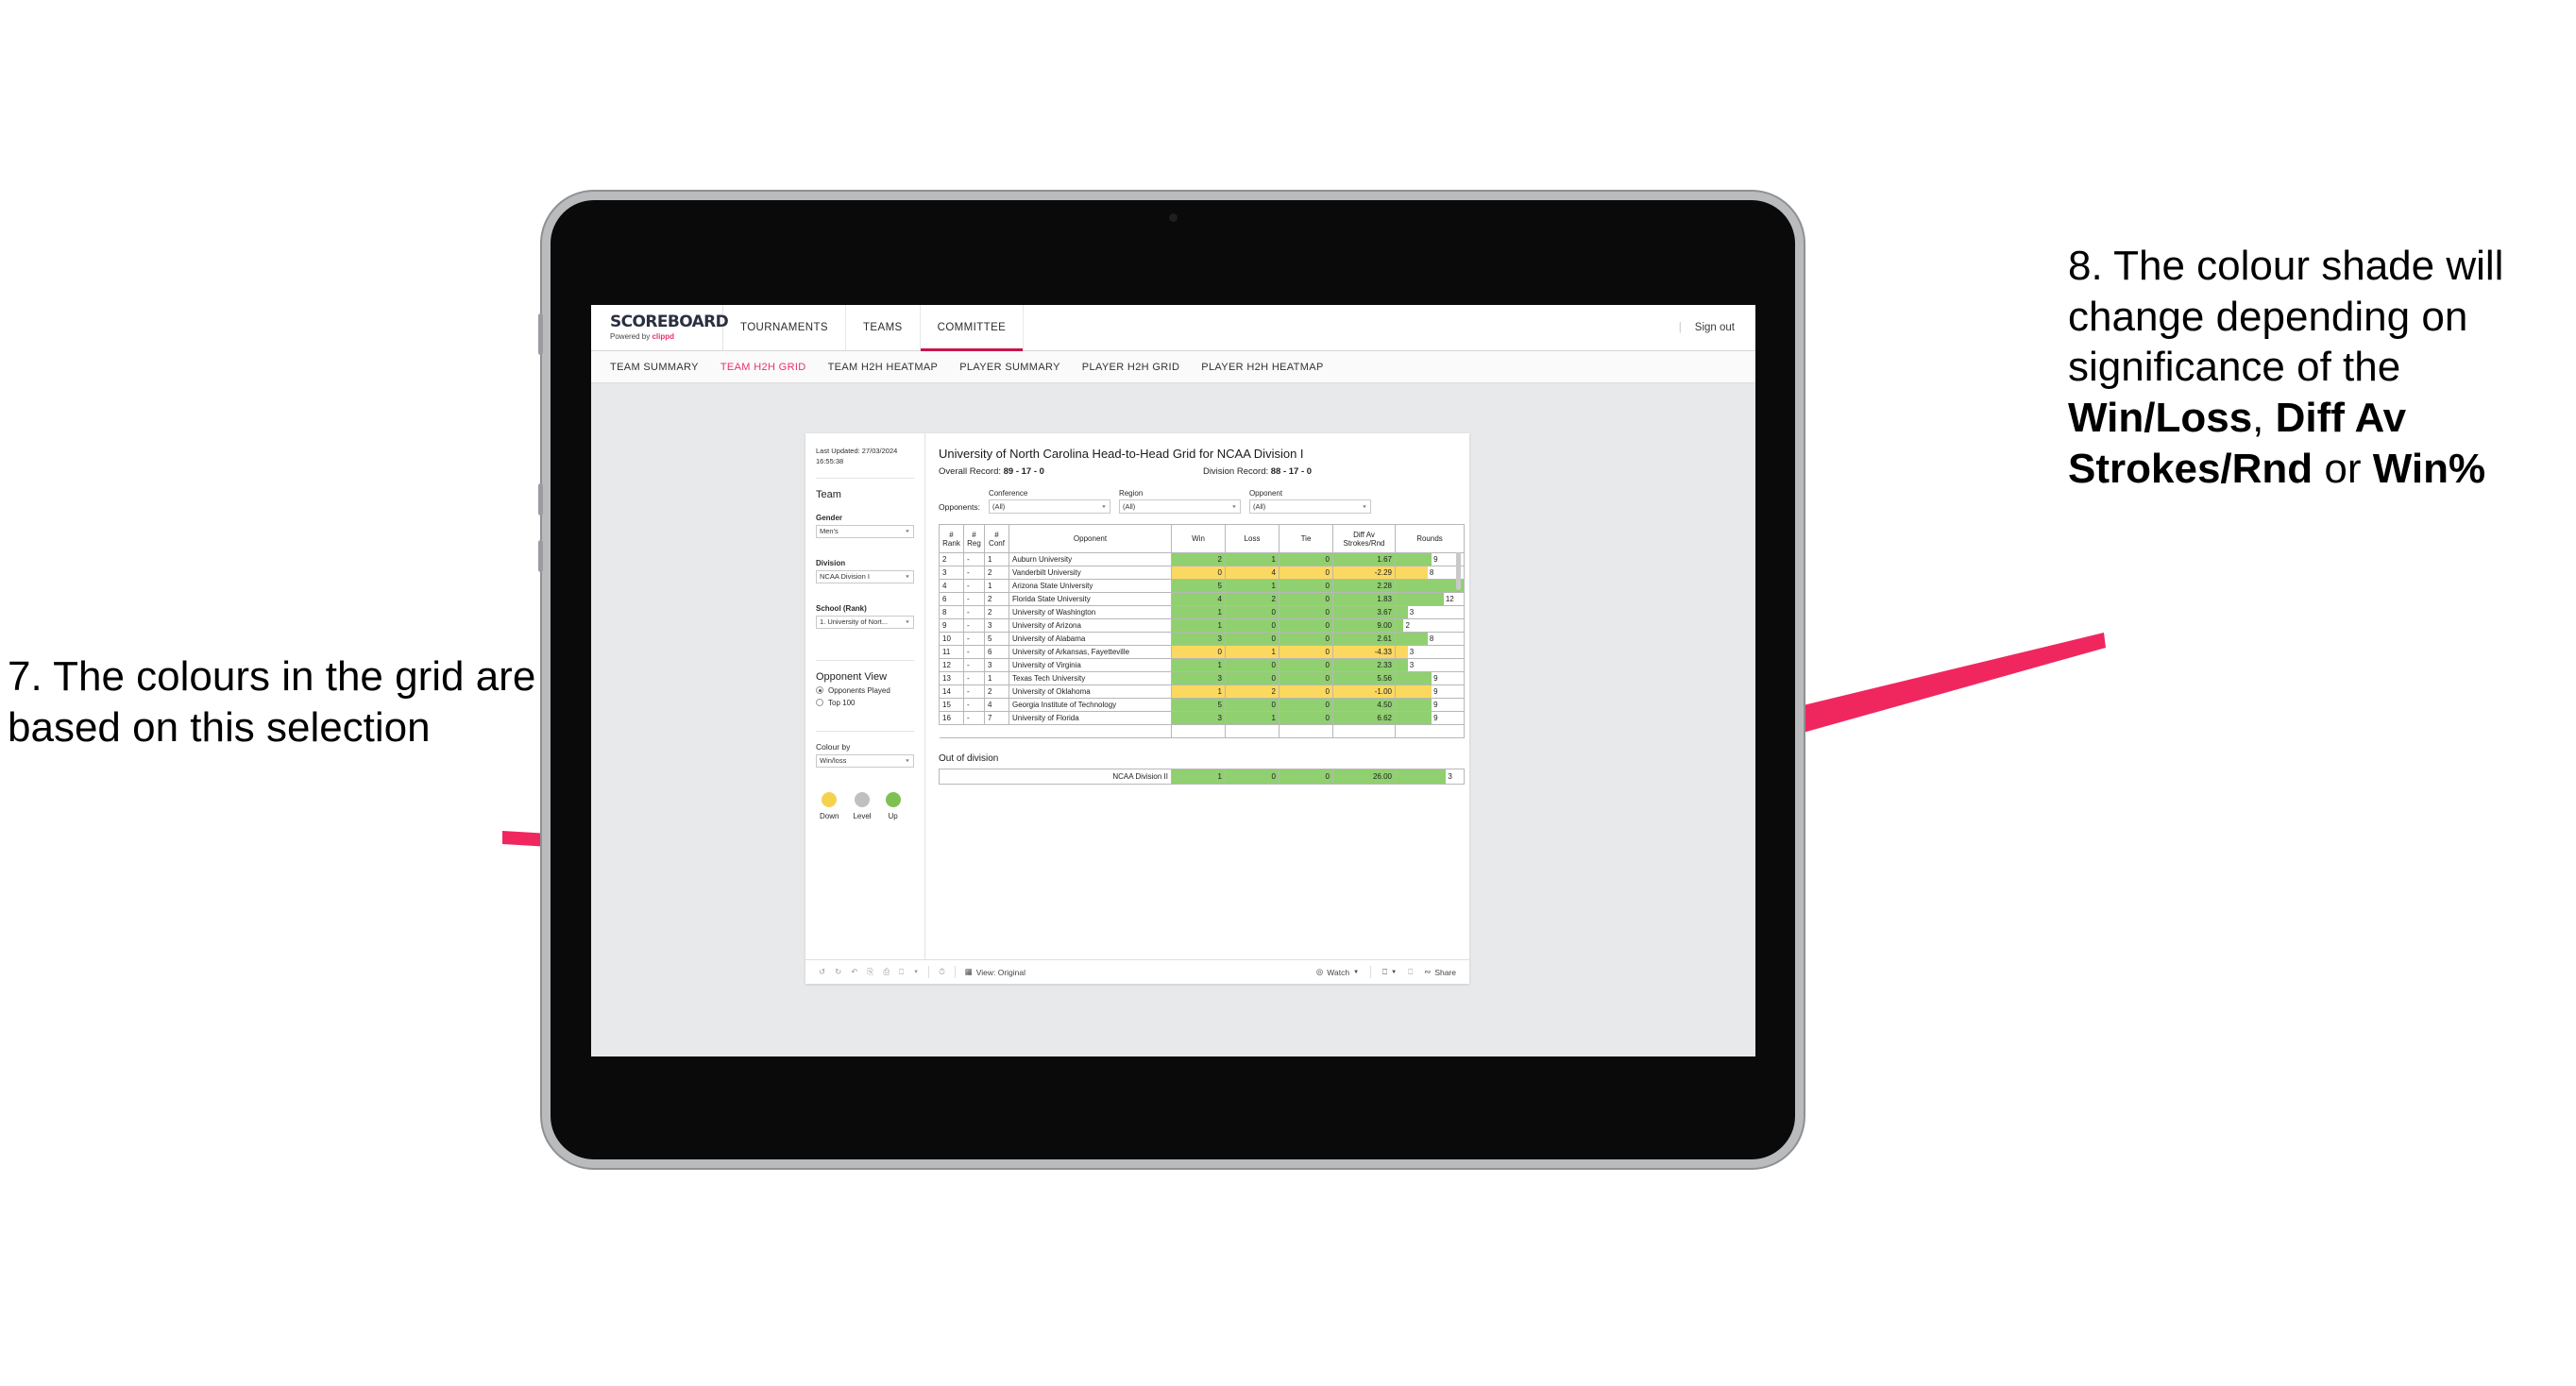  I want to click on subnav-item-player-h2h-heatmap: PLAYER H2H HEATMAP, so click(1262, 367).